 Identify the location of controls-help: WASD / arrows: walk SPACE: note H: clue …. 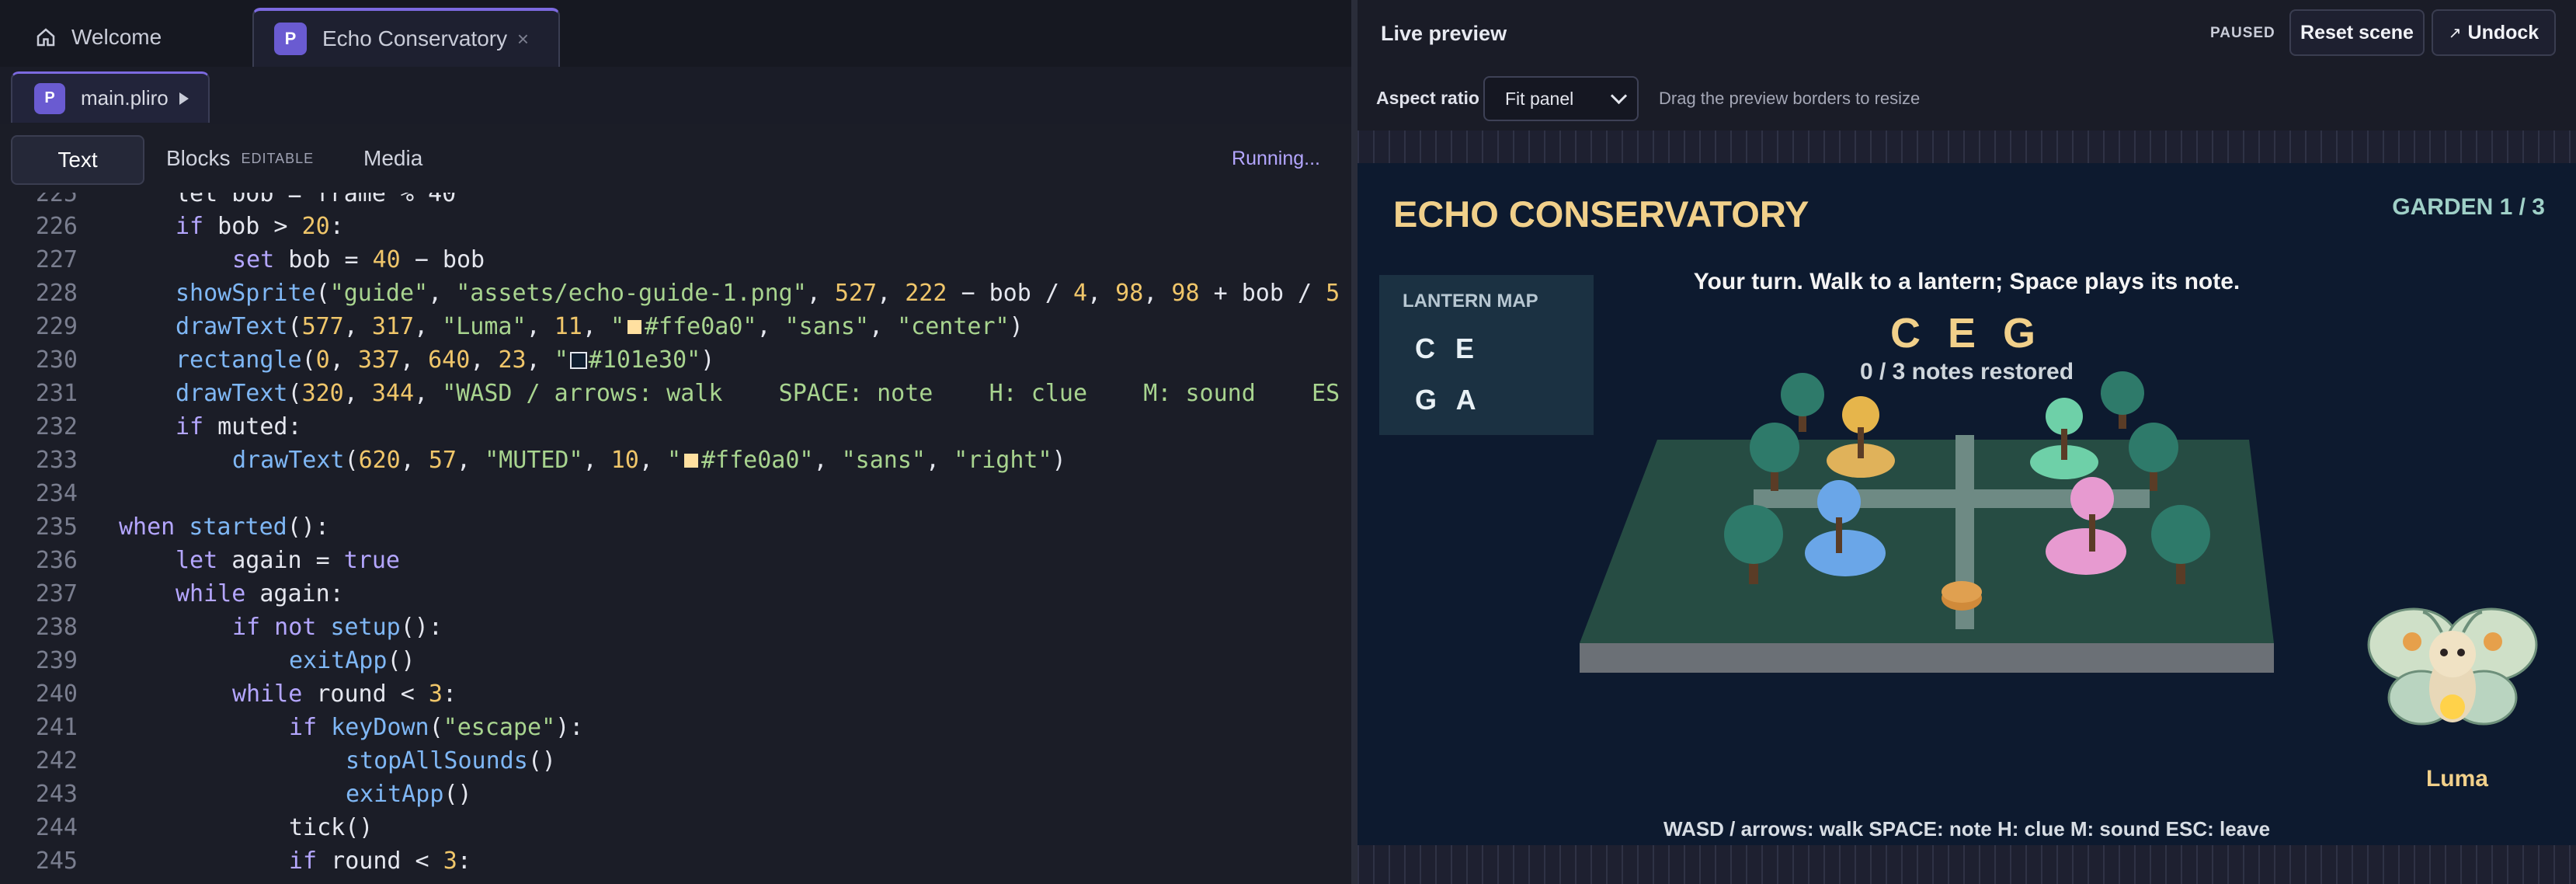
(1967, 828).